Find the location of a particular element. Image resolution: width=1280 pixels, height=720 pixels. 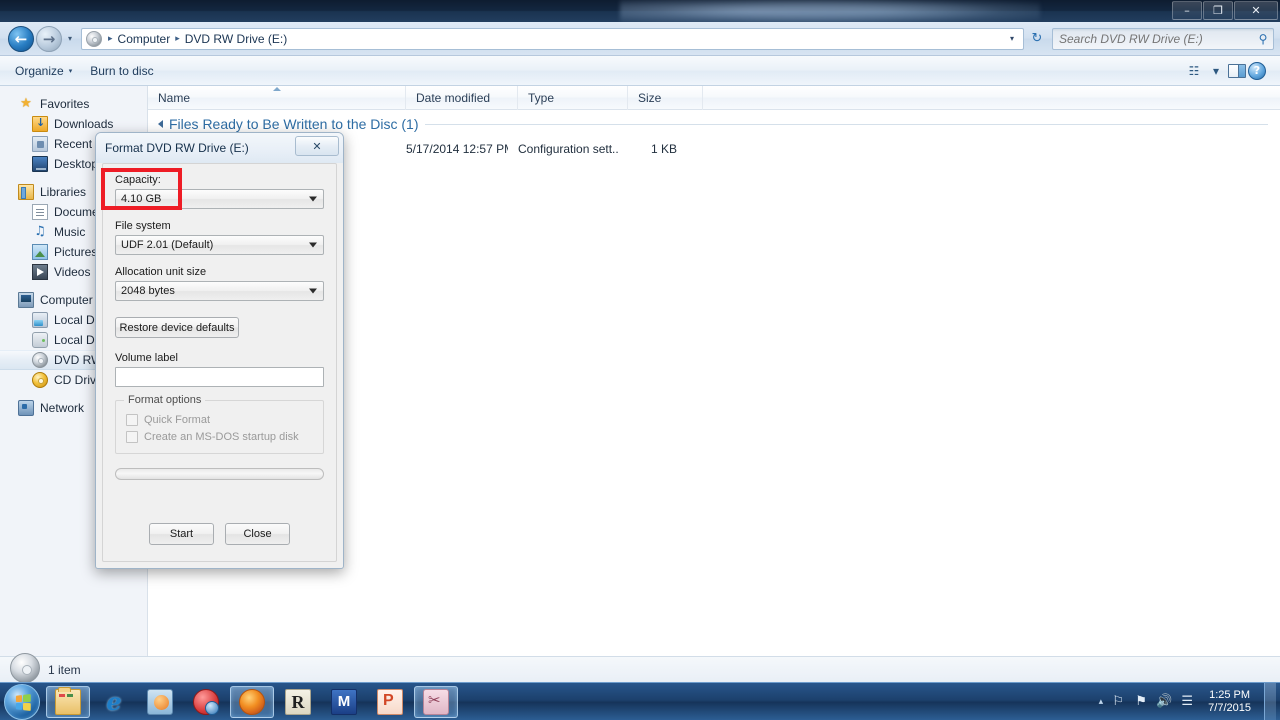

dialog-title-bar: Format DVD RW Drive (E:) ✕ is located at coordinates (219, 148).